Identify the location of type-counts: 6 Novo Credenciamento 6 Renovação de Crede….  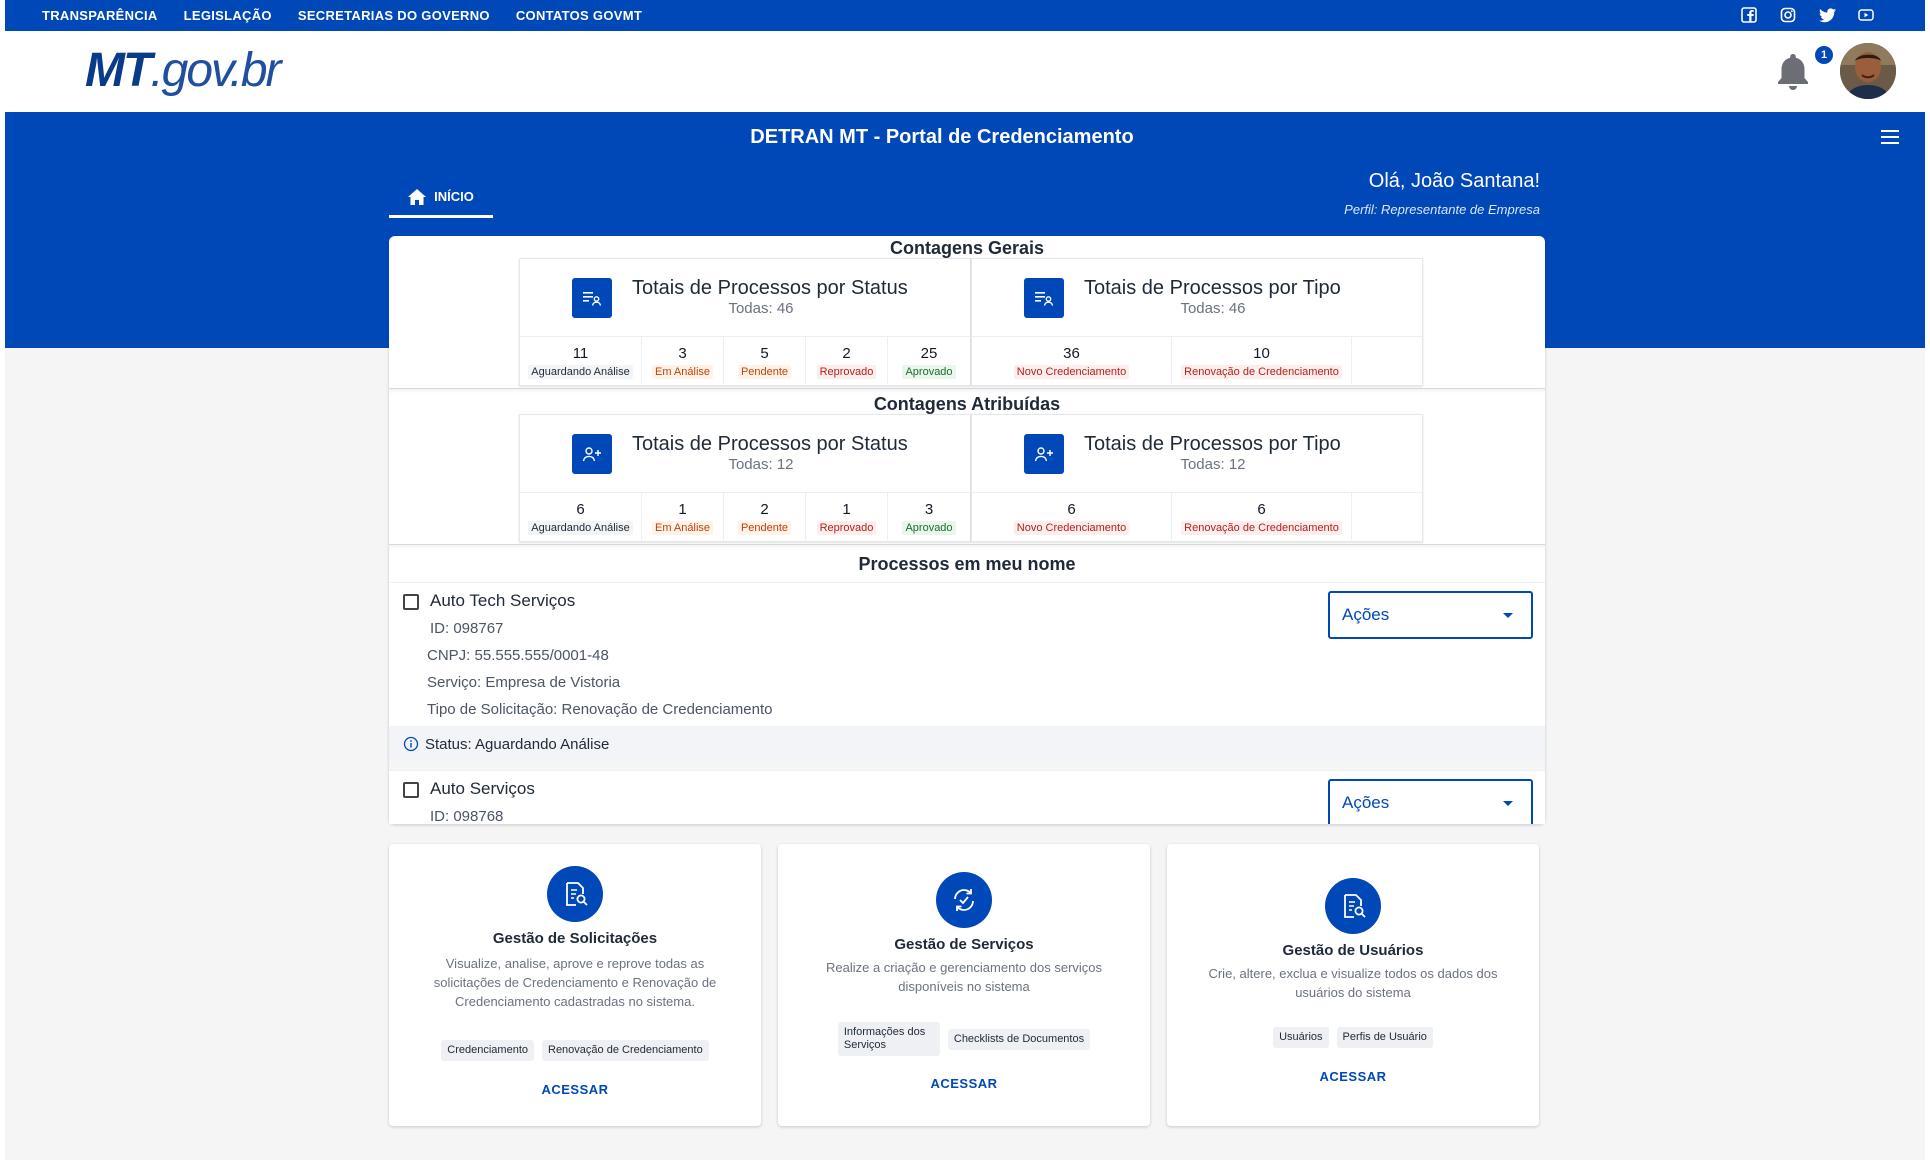
(1198, 517).